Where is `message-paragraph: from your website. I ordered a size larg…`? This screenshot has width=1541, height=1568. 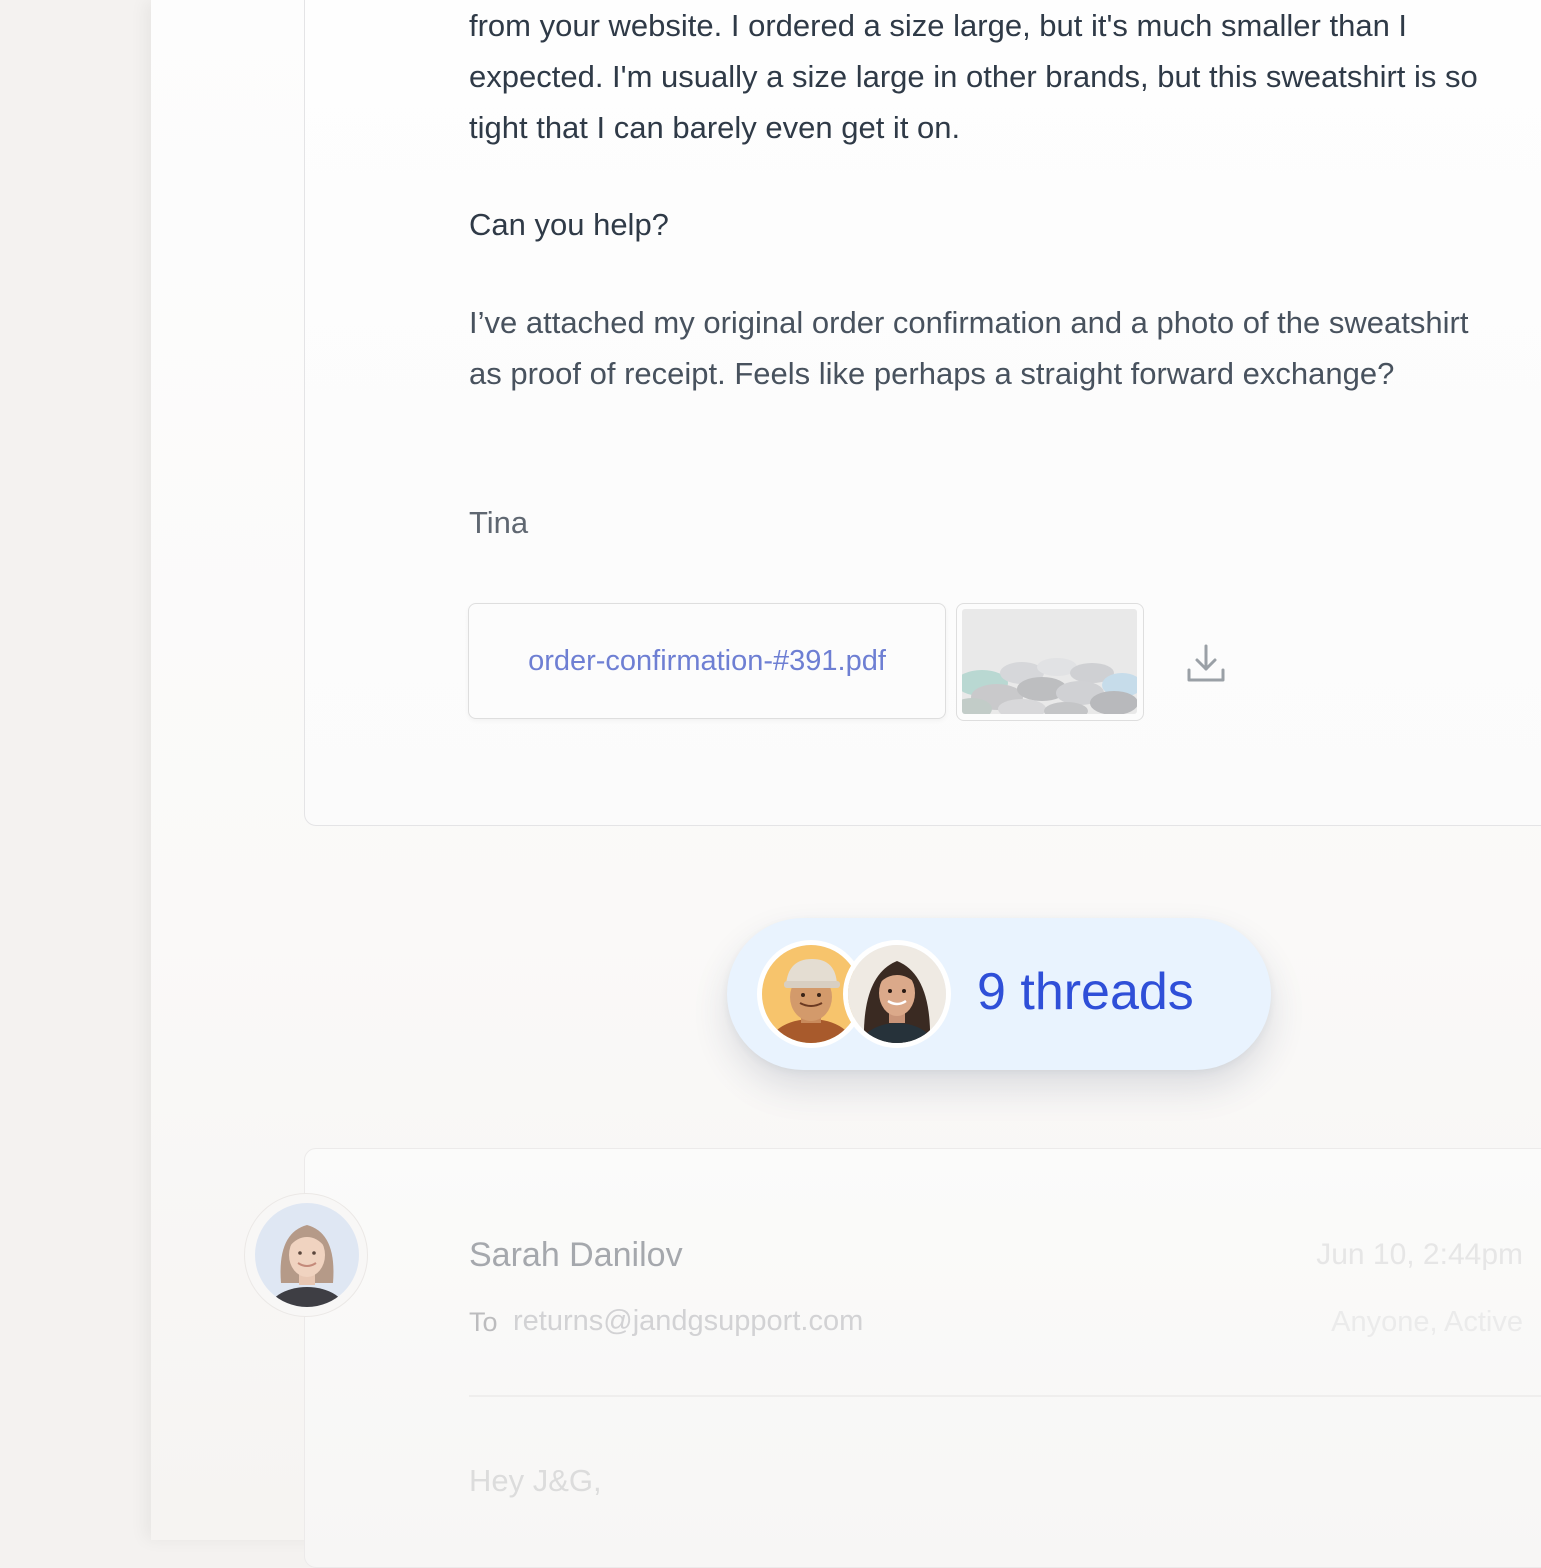 message-paragraph: from your website. I ordered a size larg… is located at coordinates (973, 76).